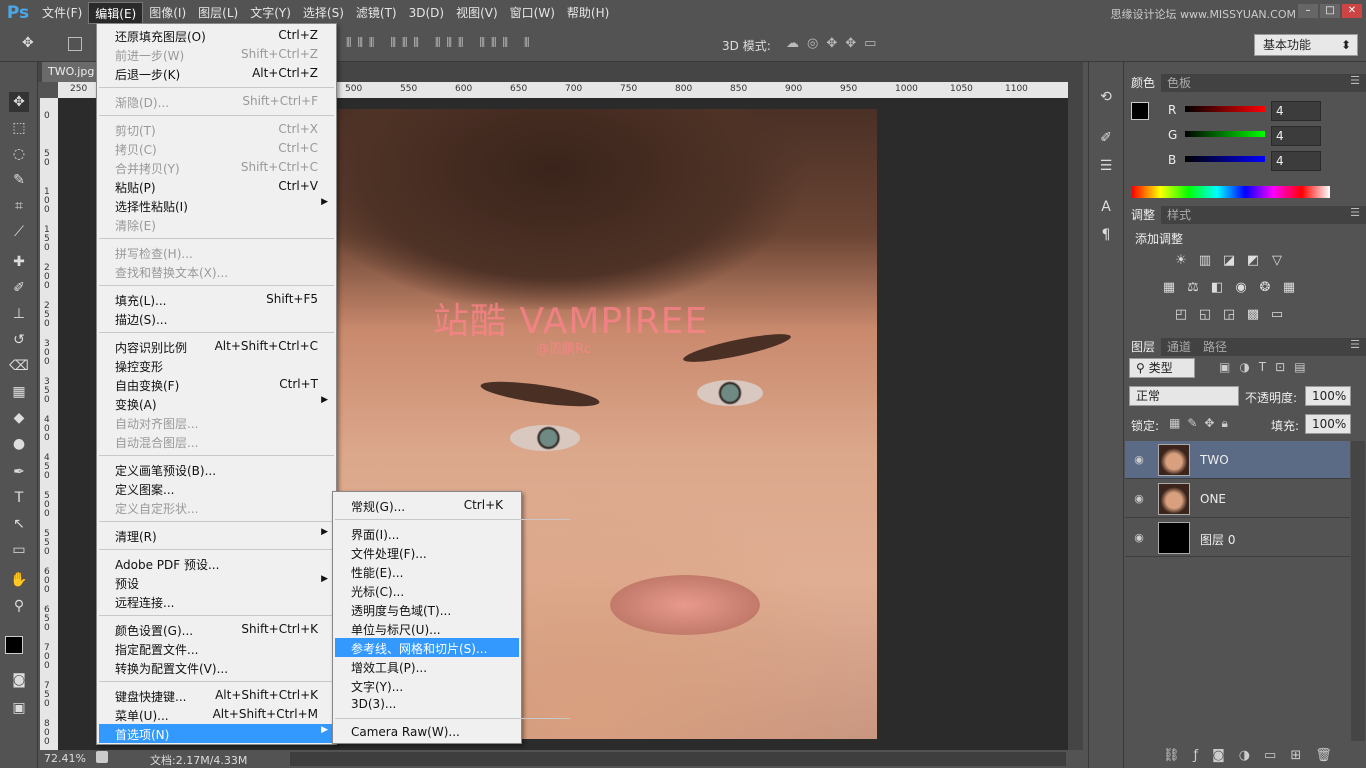  Describe the element at coordinates (1179, 347) in the screenshot. I see `tab-channels: 通道` at that location.